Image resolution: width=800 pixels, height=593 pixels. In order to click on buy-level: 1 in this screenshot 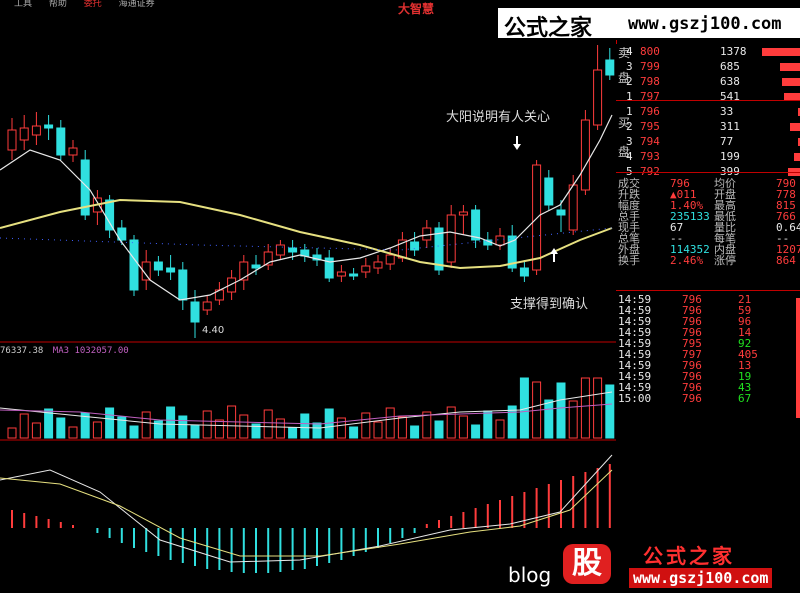, I will do `click(629, 111)`.